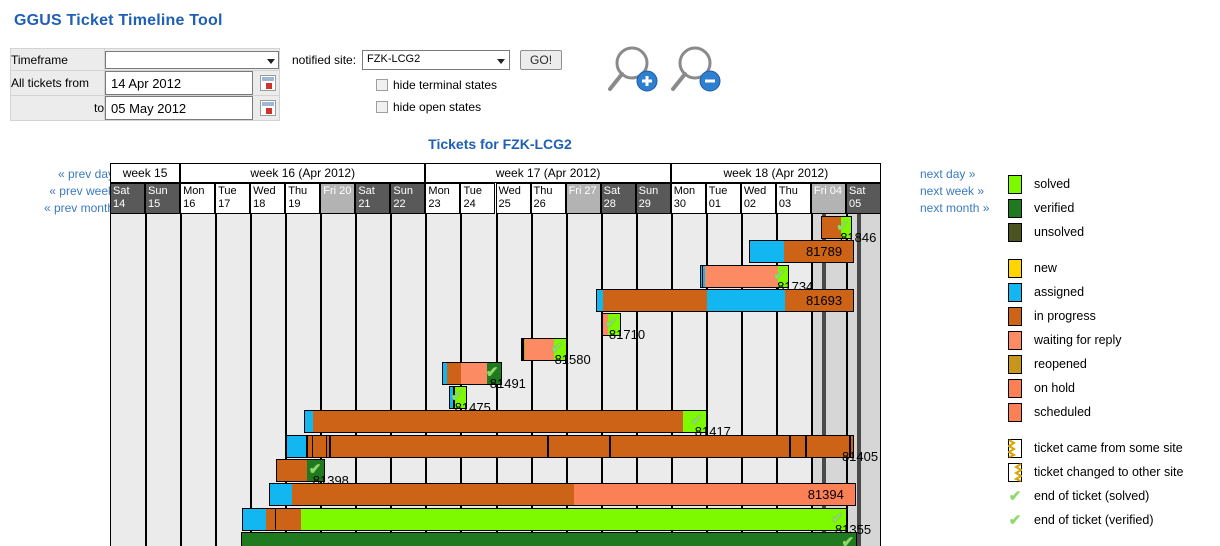 The height and width of the screenshot is (546, 1220). What do you see at coordinates (303, 173) in the screenshot?
I see `week-header-cell: week 16 (Apr 2012)` at bounding box center [303, 173].